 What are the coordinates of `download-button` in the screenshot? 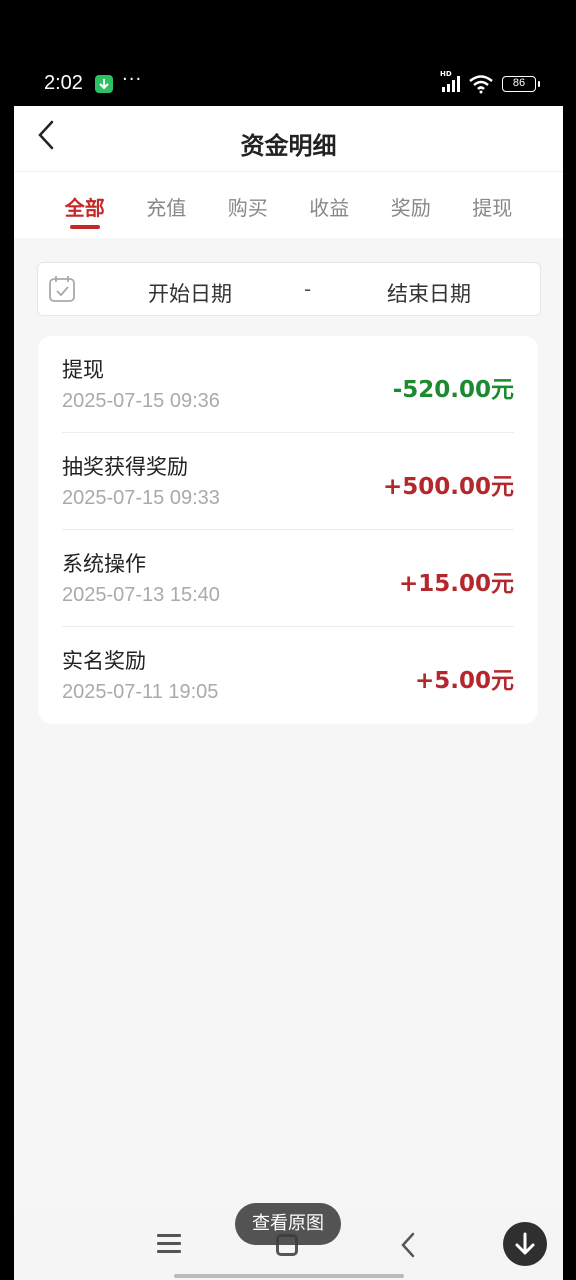 It's located at (525, 1244).